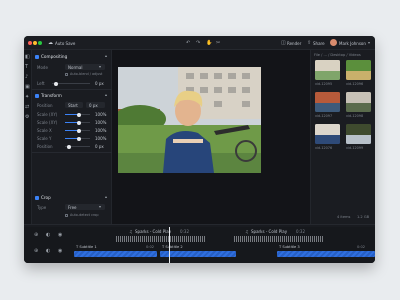  I want to click on scale-xy-slider, so click(77, 114).